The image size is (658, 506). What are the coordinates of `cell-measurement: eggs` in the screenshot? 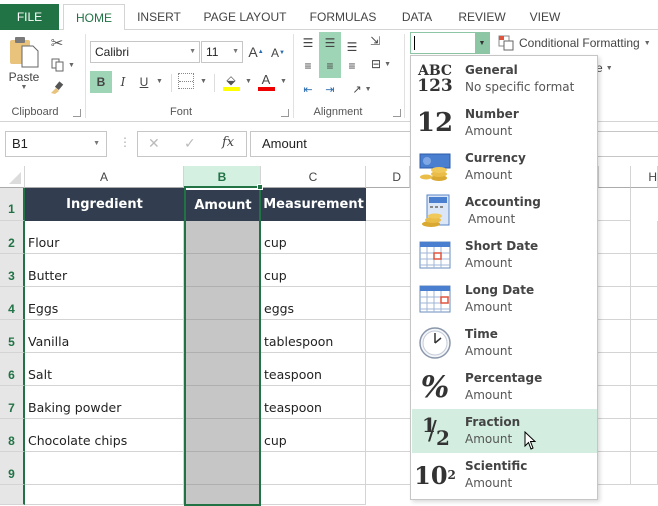 It's located at (313, 303).